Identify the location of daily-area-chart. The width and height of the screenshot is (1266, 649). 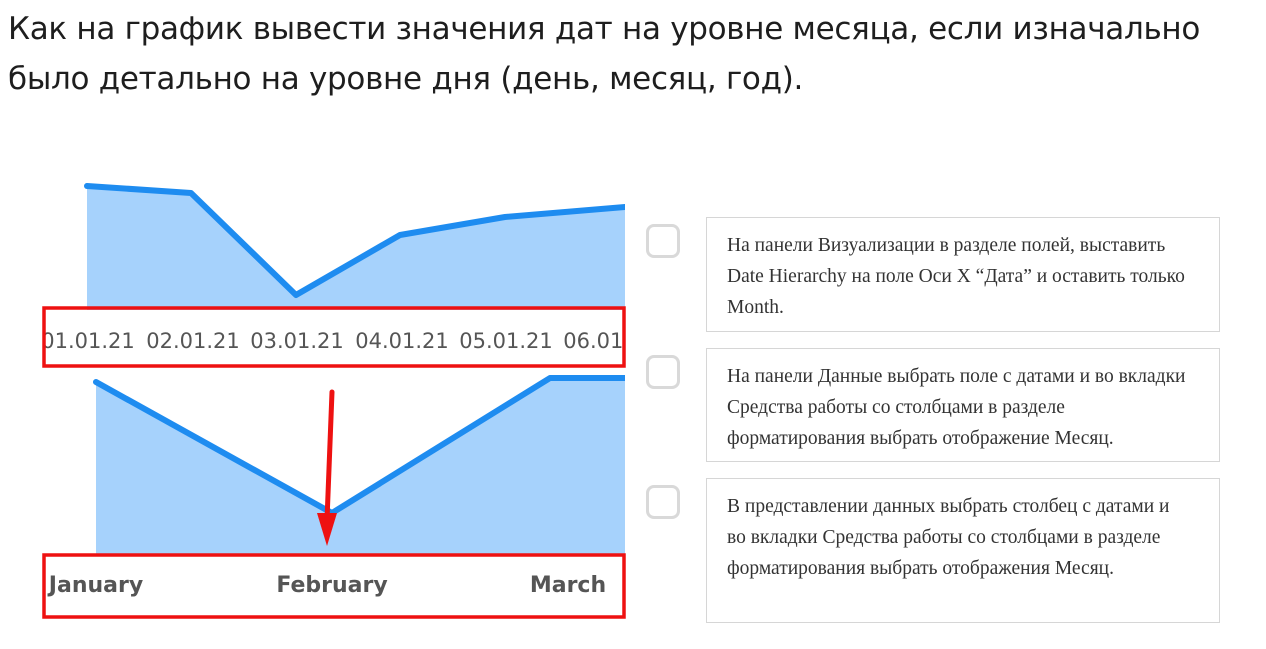
(354, 246).